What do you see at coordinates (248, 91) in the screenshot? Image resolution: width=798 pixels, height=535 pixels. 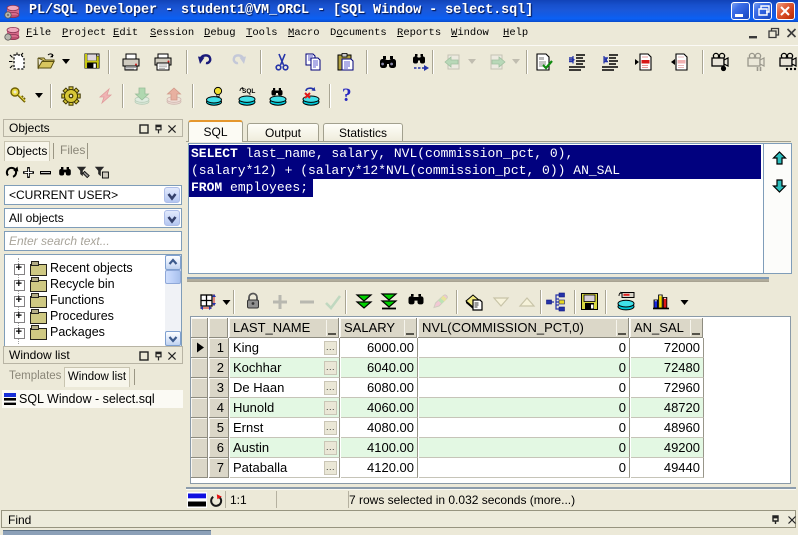 I see `svg-text: SQL` at bounding box center [248, 91].